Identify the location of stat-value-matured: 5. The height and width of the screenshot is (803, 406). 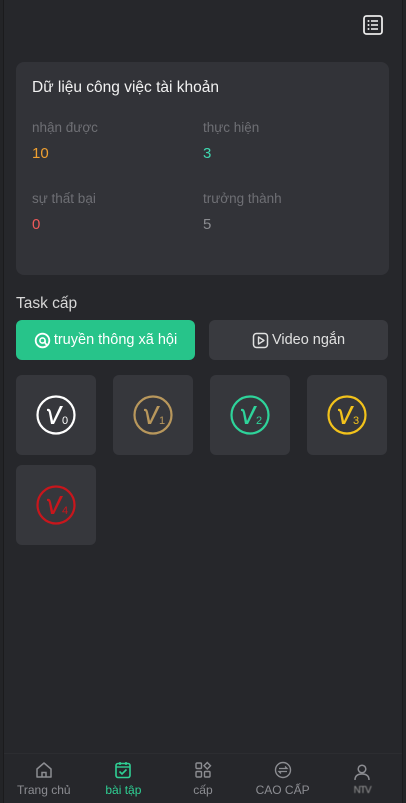
(207, 224).